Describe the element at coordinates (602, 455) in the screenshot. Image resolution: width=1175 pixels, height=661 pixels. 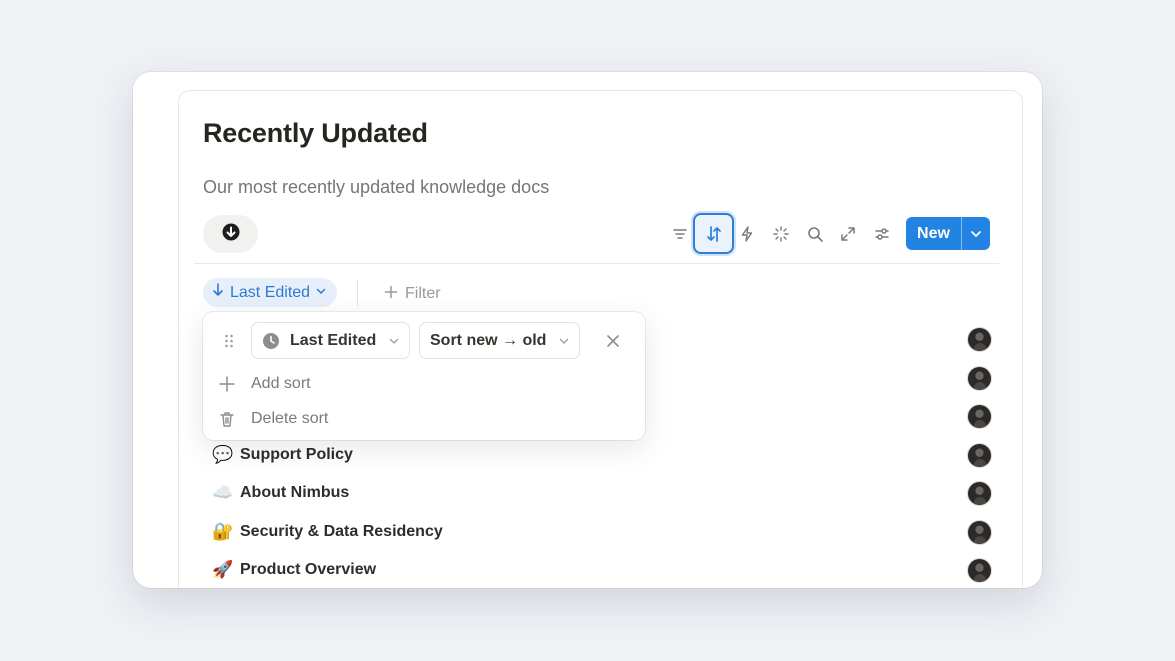
I see `list-item: 💬 Support Policy` at that location.